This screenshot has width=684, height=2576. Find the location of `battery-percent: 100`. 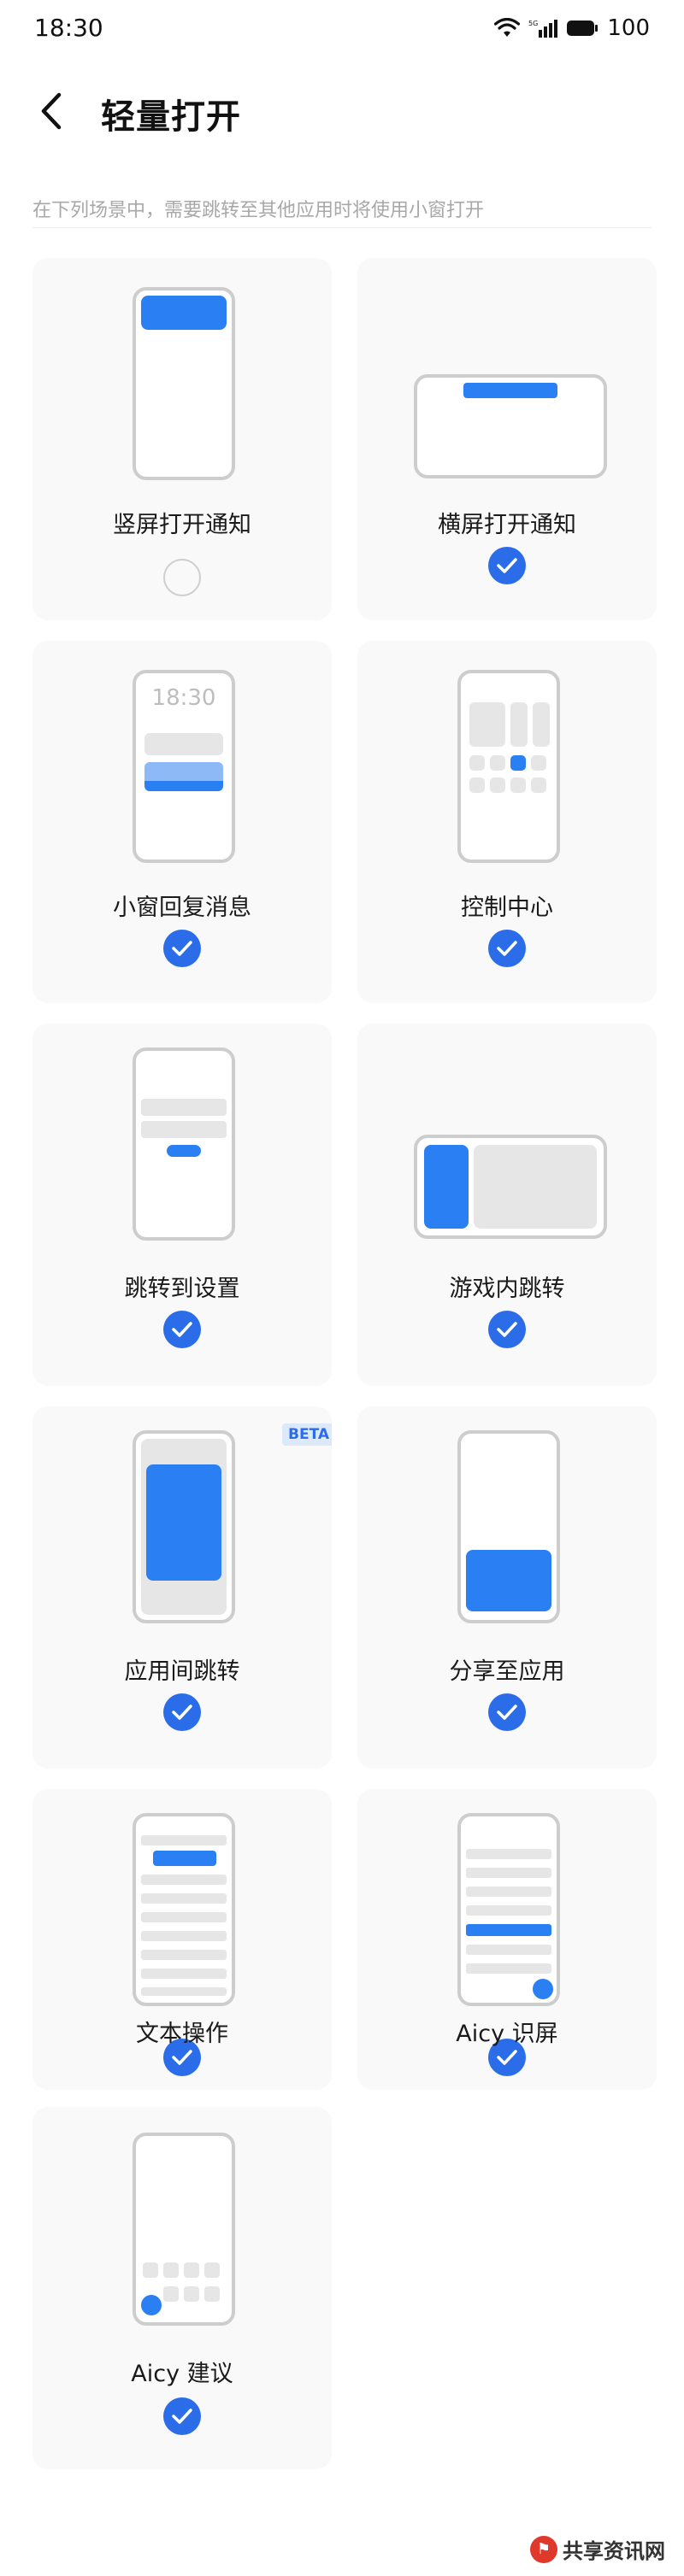

battery-percent: 100 is located at coordinates (628, 28).